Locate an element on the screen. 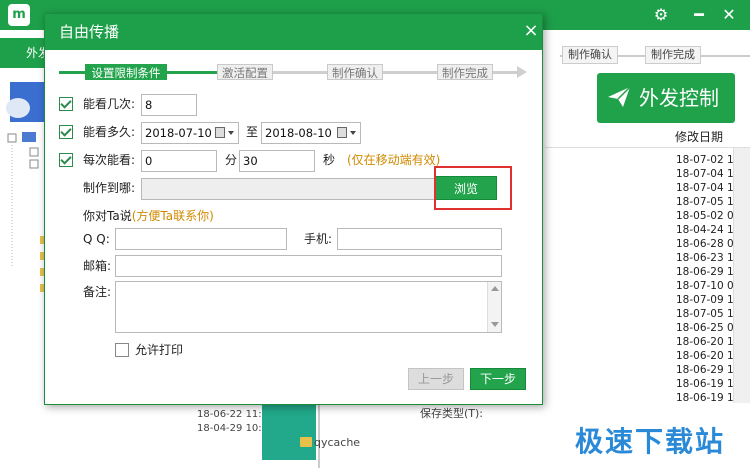 This screenshot has width=750, height=468. phone-input is located at coordinates (419, 239).